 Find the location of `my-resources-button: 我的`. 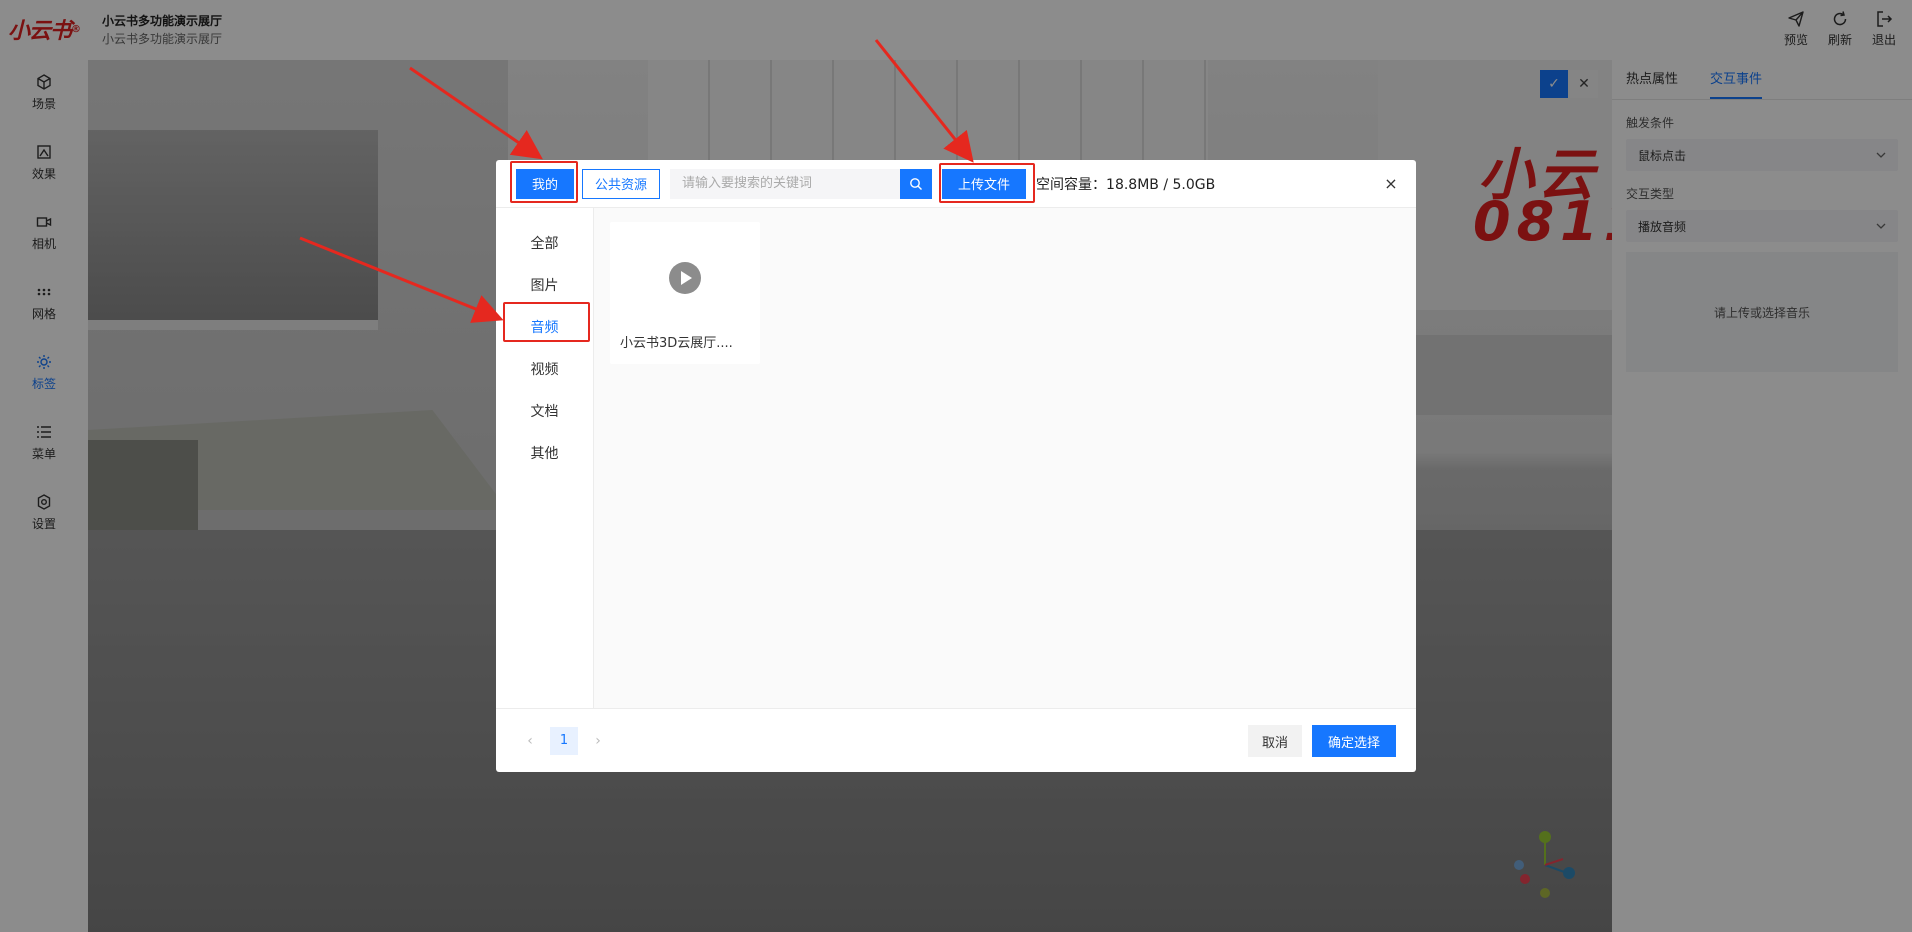

my-resources-button: 我的 is located at coordinates (545, 183).